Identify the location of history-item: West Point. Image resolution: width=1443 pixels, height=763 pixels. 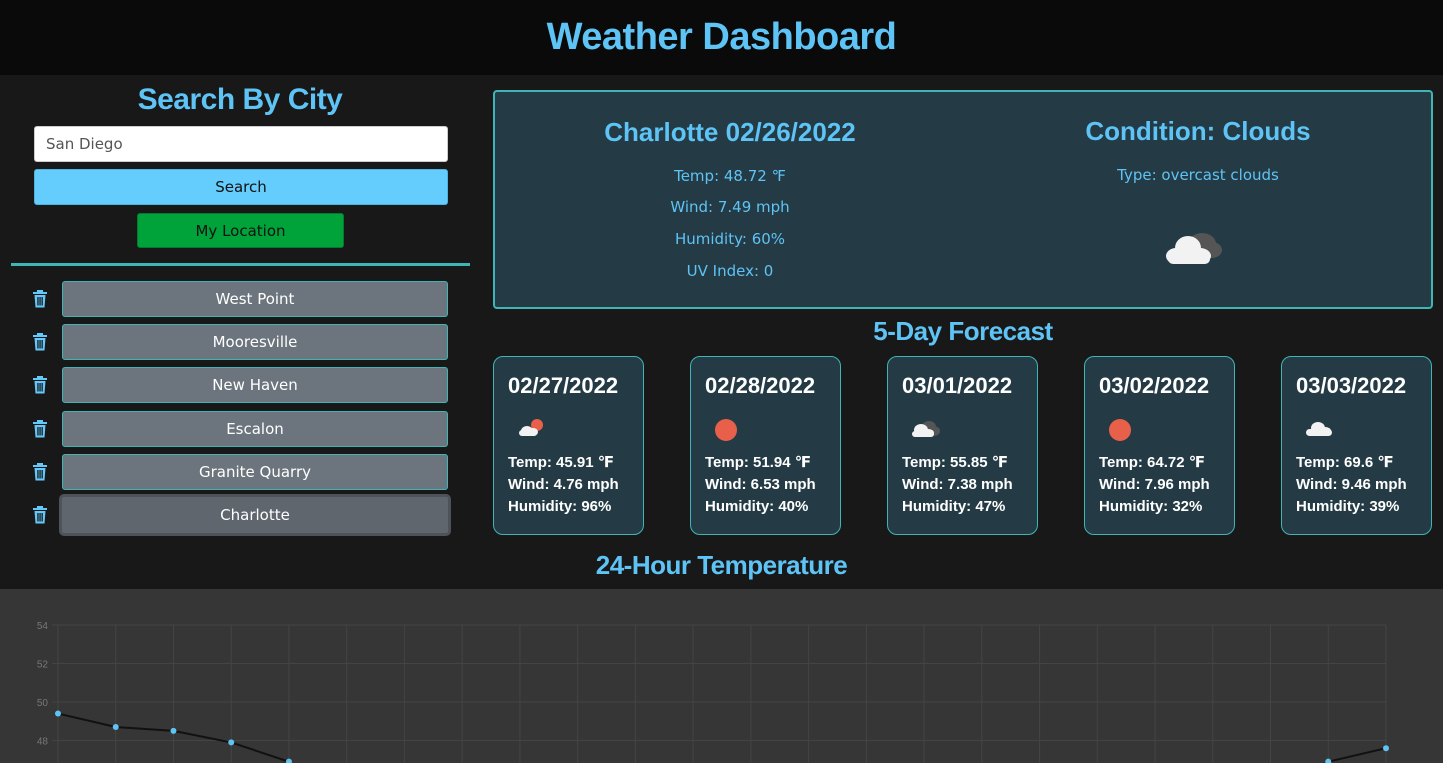
(240, 299).